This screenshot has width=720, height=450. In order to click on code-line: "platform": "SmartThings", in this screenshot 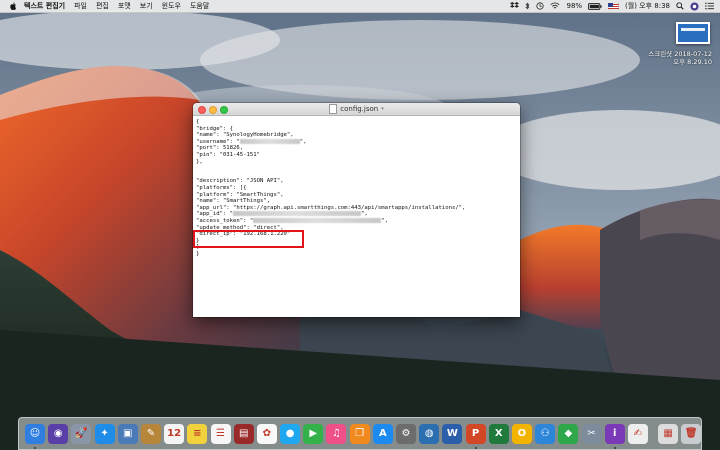, I will do `click(240, 194)`.